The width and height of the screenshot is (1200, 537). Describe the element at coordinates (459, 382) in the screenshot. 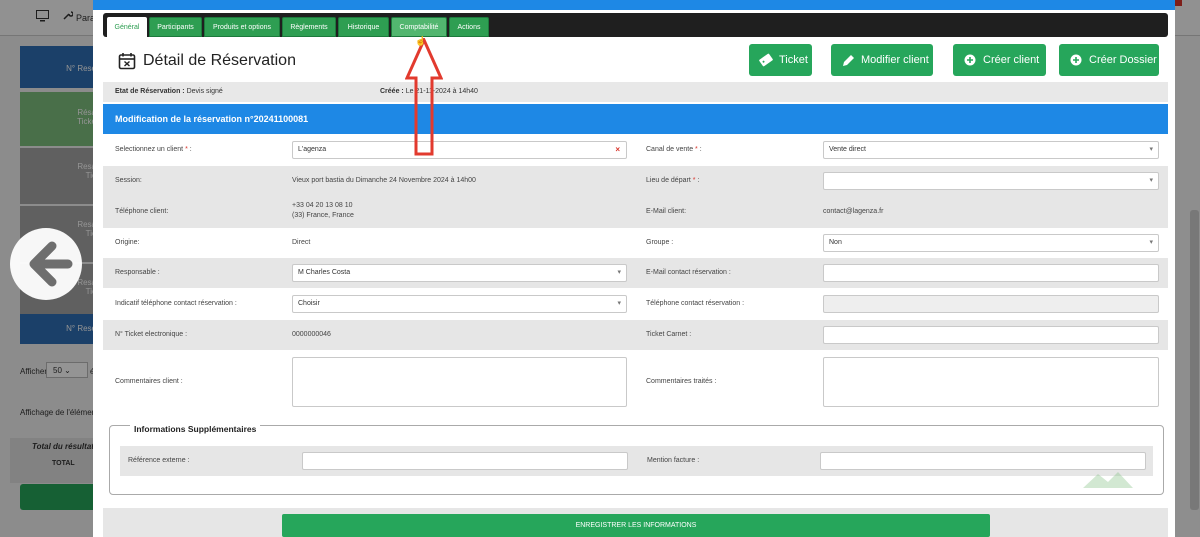

I see `comments-client-textarea` at that location.